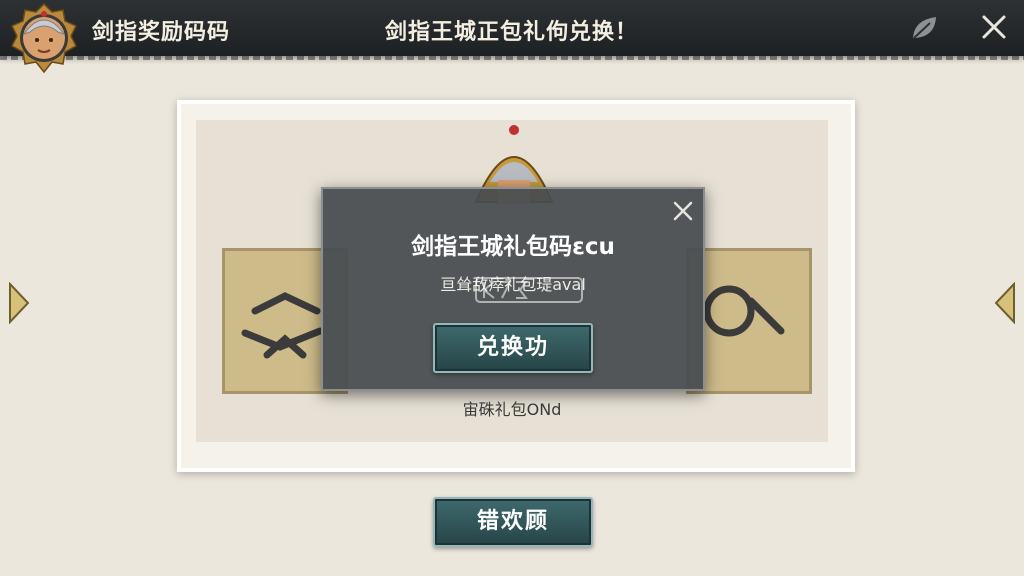 Image resolution: width=1024 pixels, height=576 pixels. Describe the element at coordinates (19, 303) in the screenshot. I see `triangle-left-icon` at that location.